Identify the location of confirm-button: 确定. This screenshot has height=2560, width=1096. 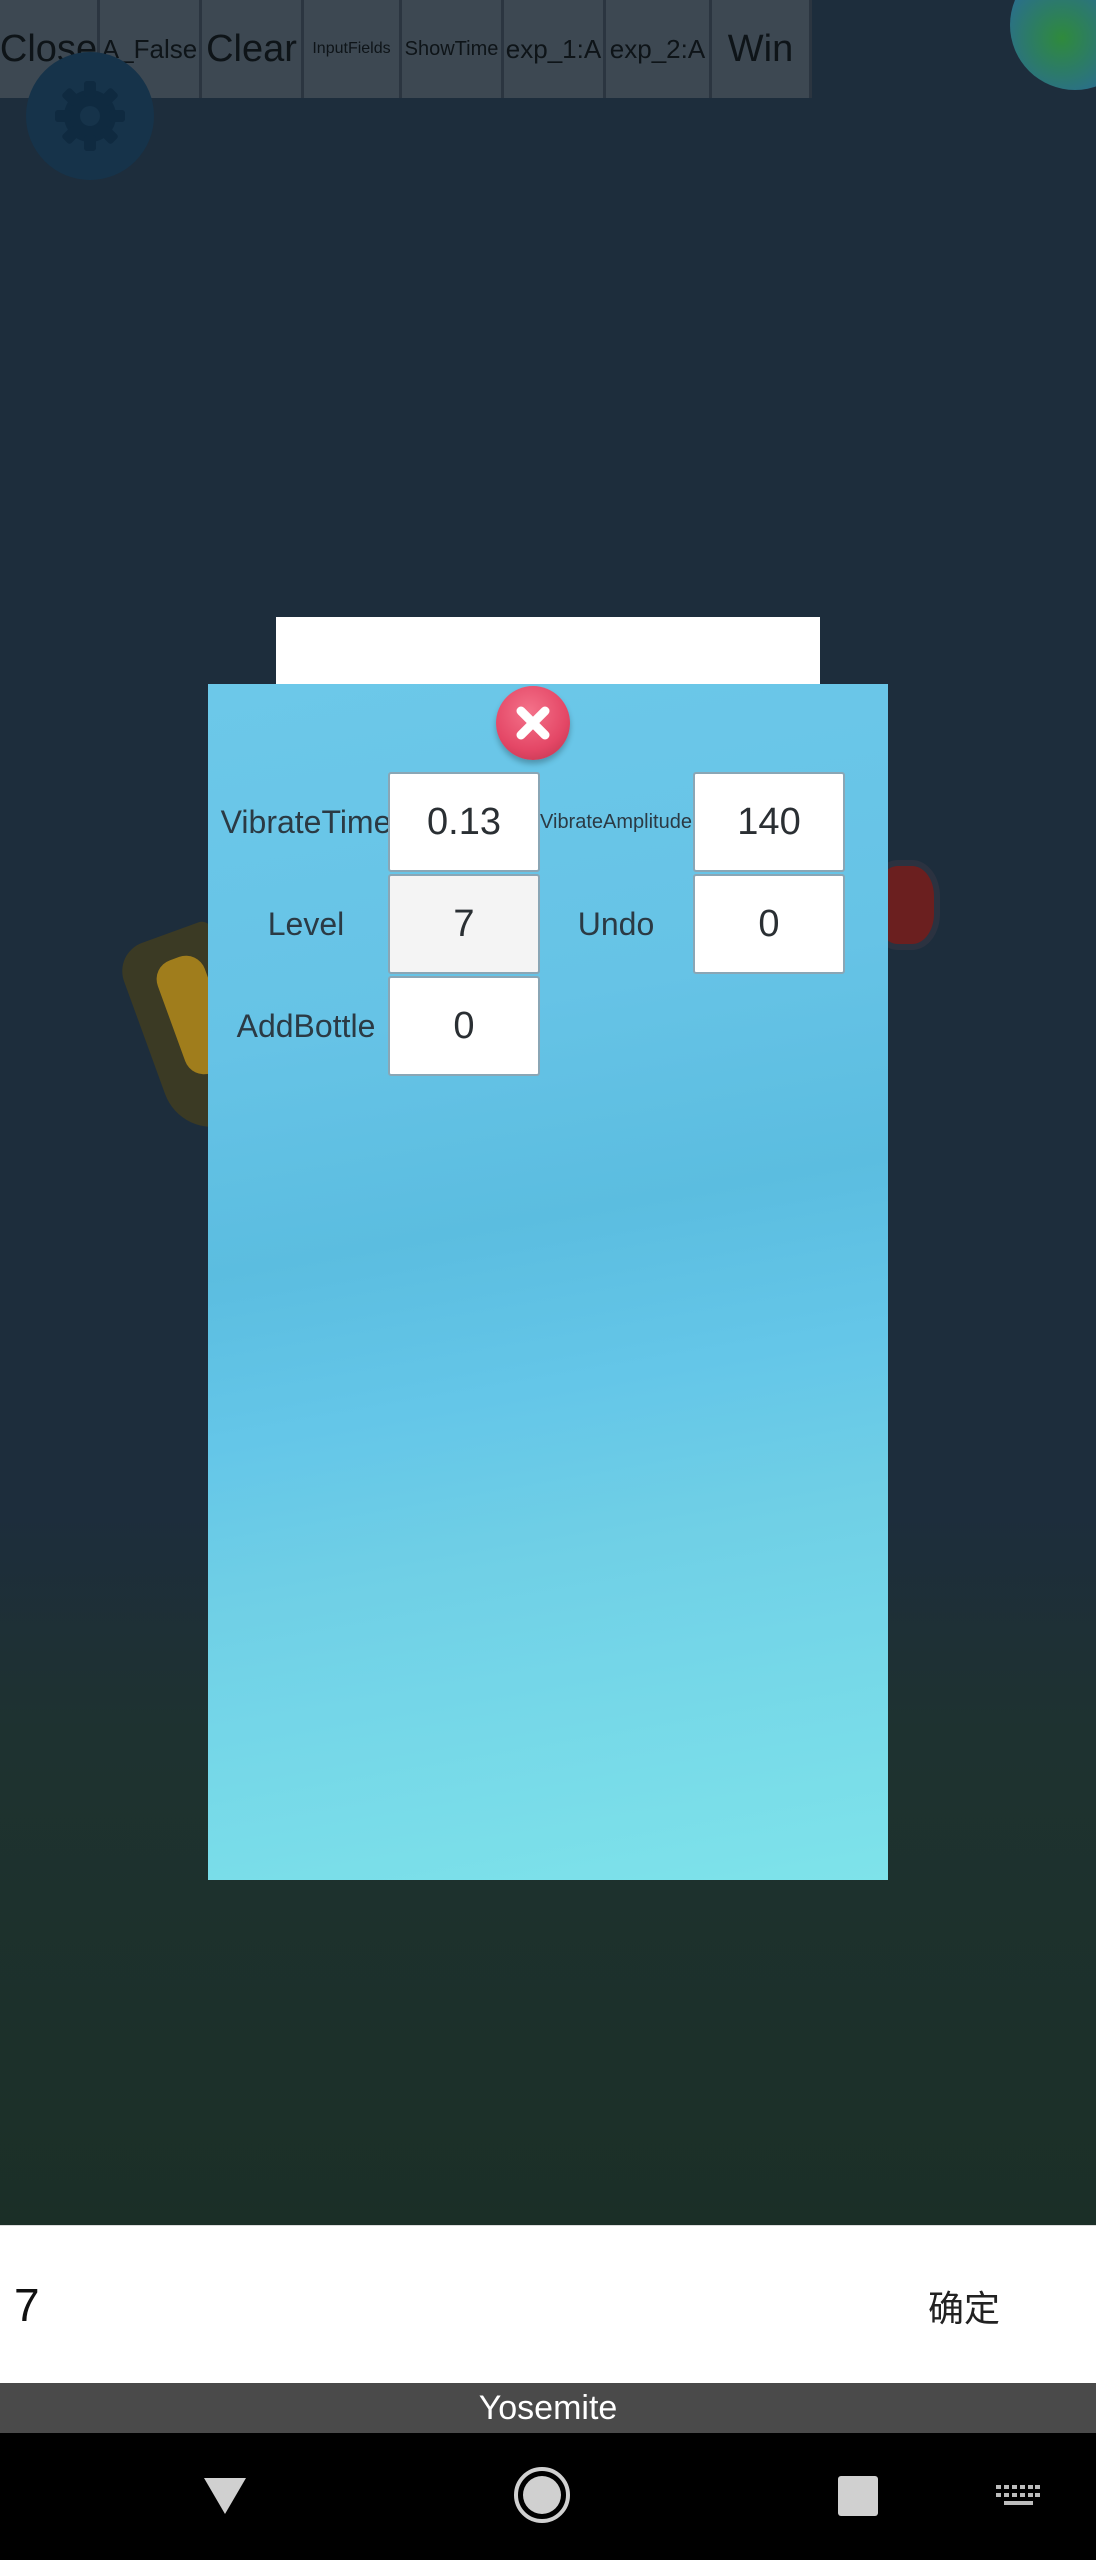
(964, 2306).